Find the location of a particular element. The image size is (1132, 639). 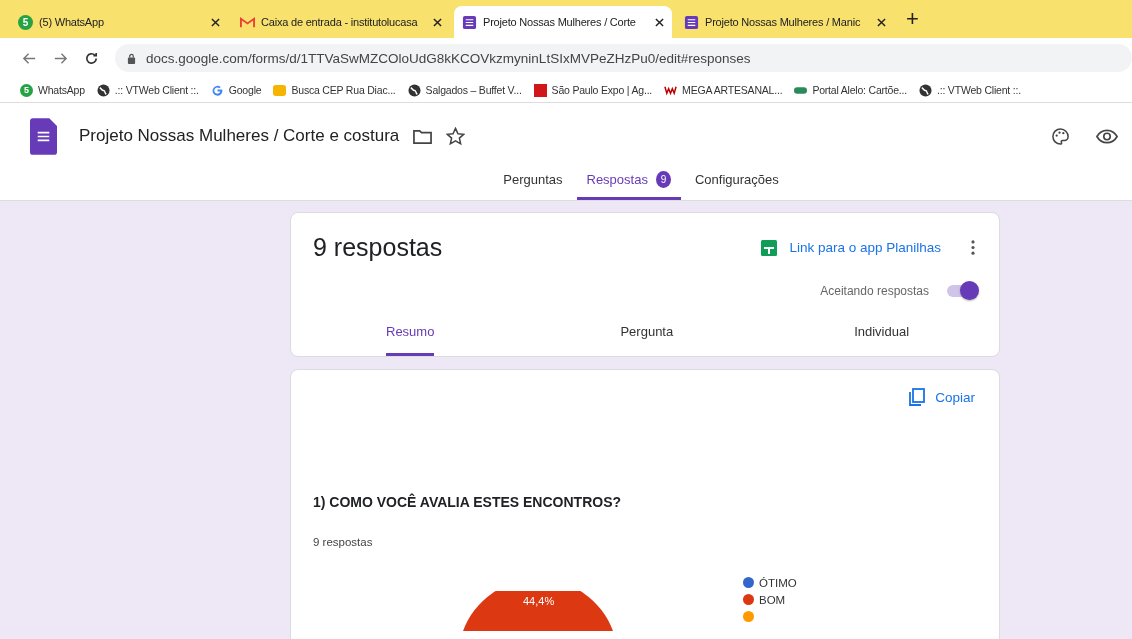

form-tab: Respostas 9 is located at coordinates (628, 181).